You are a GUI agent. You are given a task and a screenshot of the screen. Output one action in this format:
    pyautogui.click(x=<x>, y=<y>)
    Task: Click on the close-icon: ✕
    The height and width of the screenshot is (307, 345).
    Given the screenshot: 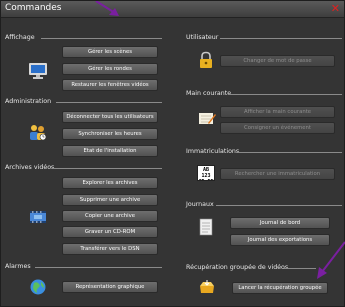 What is the action you would take?
    pyautogui.click(x=335, y=9)
    